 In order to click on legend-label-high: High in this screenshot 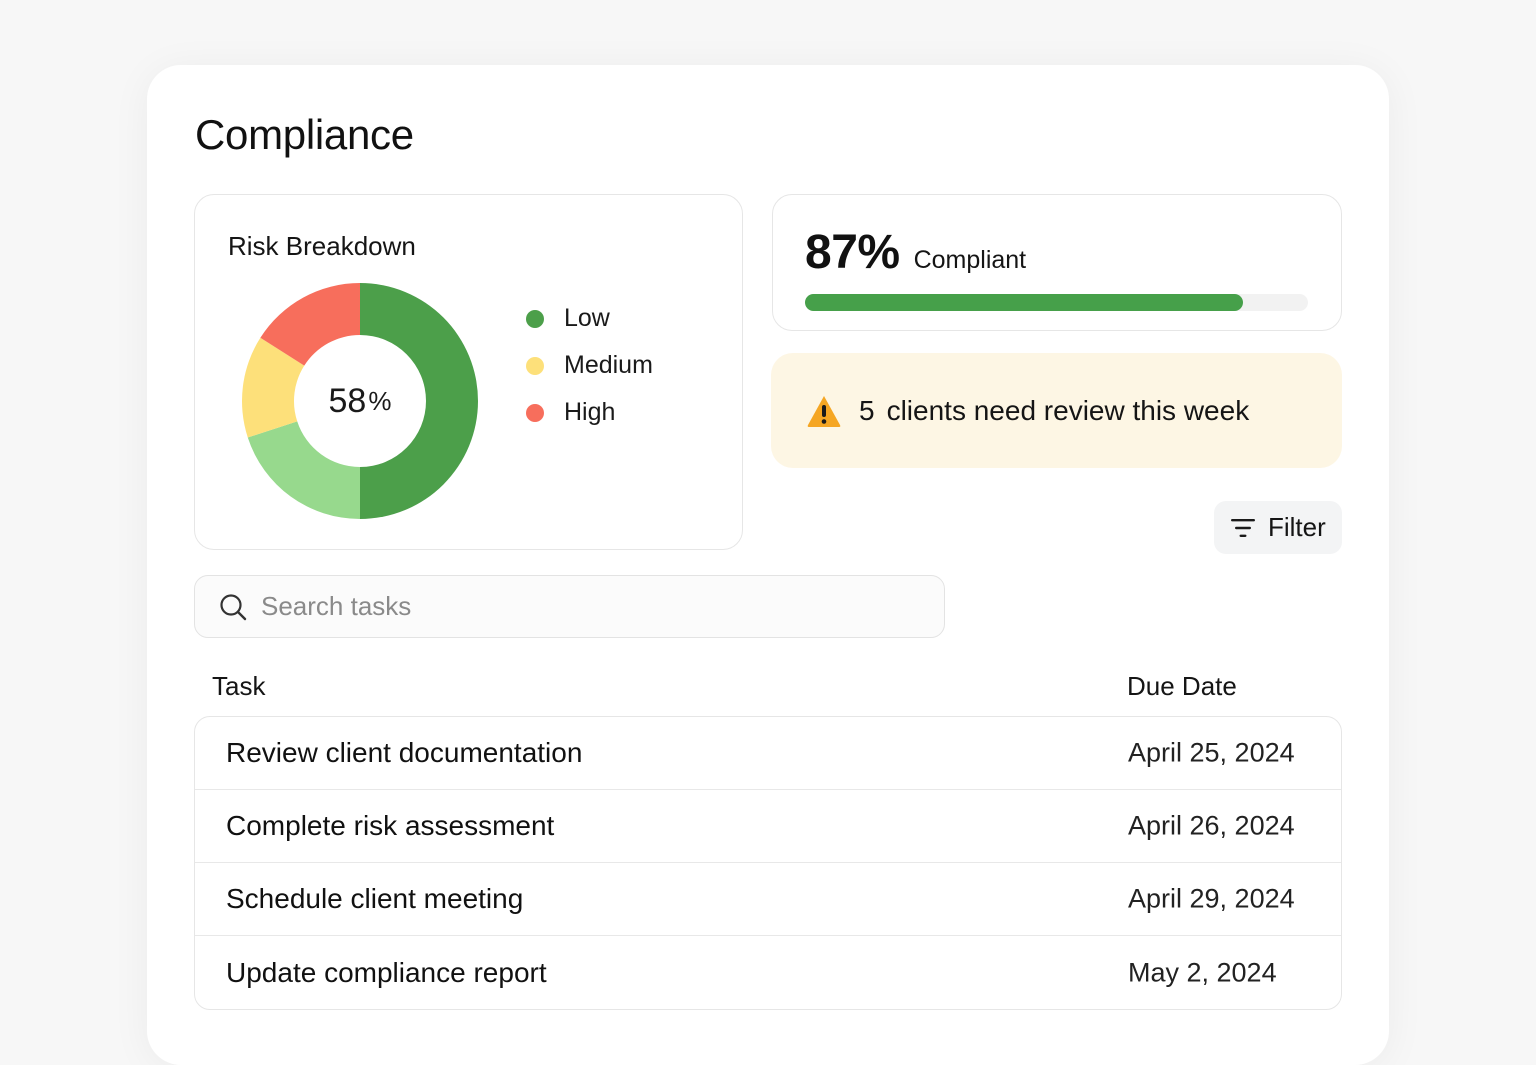, I will do `click(590, 412)`.